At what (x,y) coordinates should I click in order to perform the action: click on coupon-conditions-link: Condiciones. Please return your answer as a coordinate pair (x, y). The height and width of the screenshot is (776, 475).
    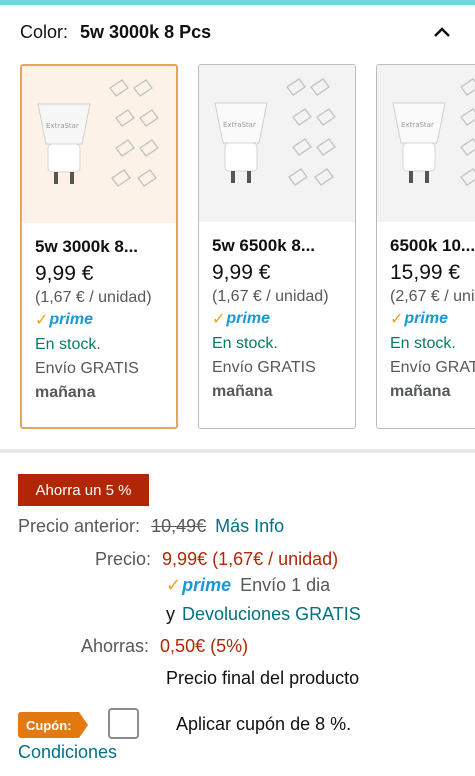
    Looking at the image, I should click on (67, 752).